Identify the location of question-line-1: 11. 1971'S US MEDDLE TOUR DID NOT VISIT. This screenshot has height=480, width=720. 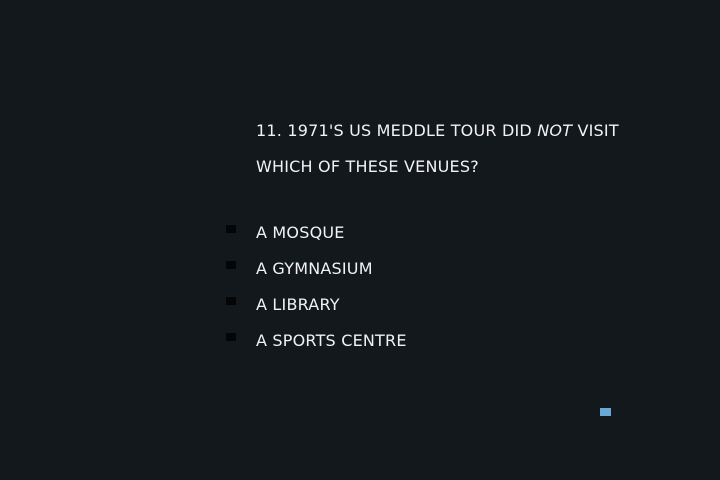
(456, 131).